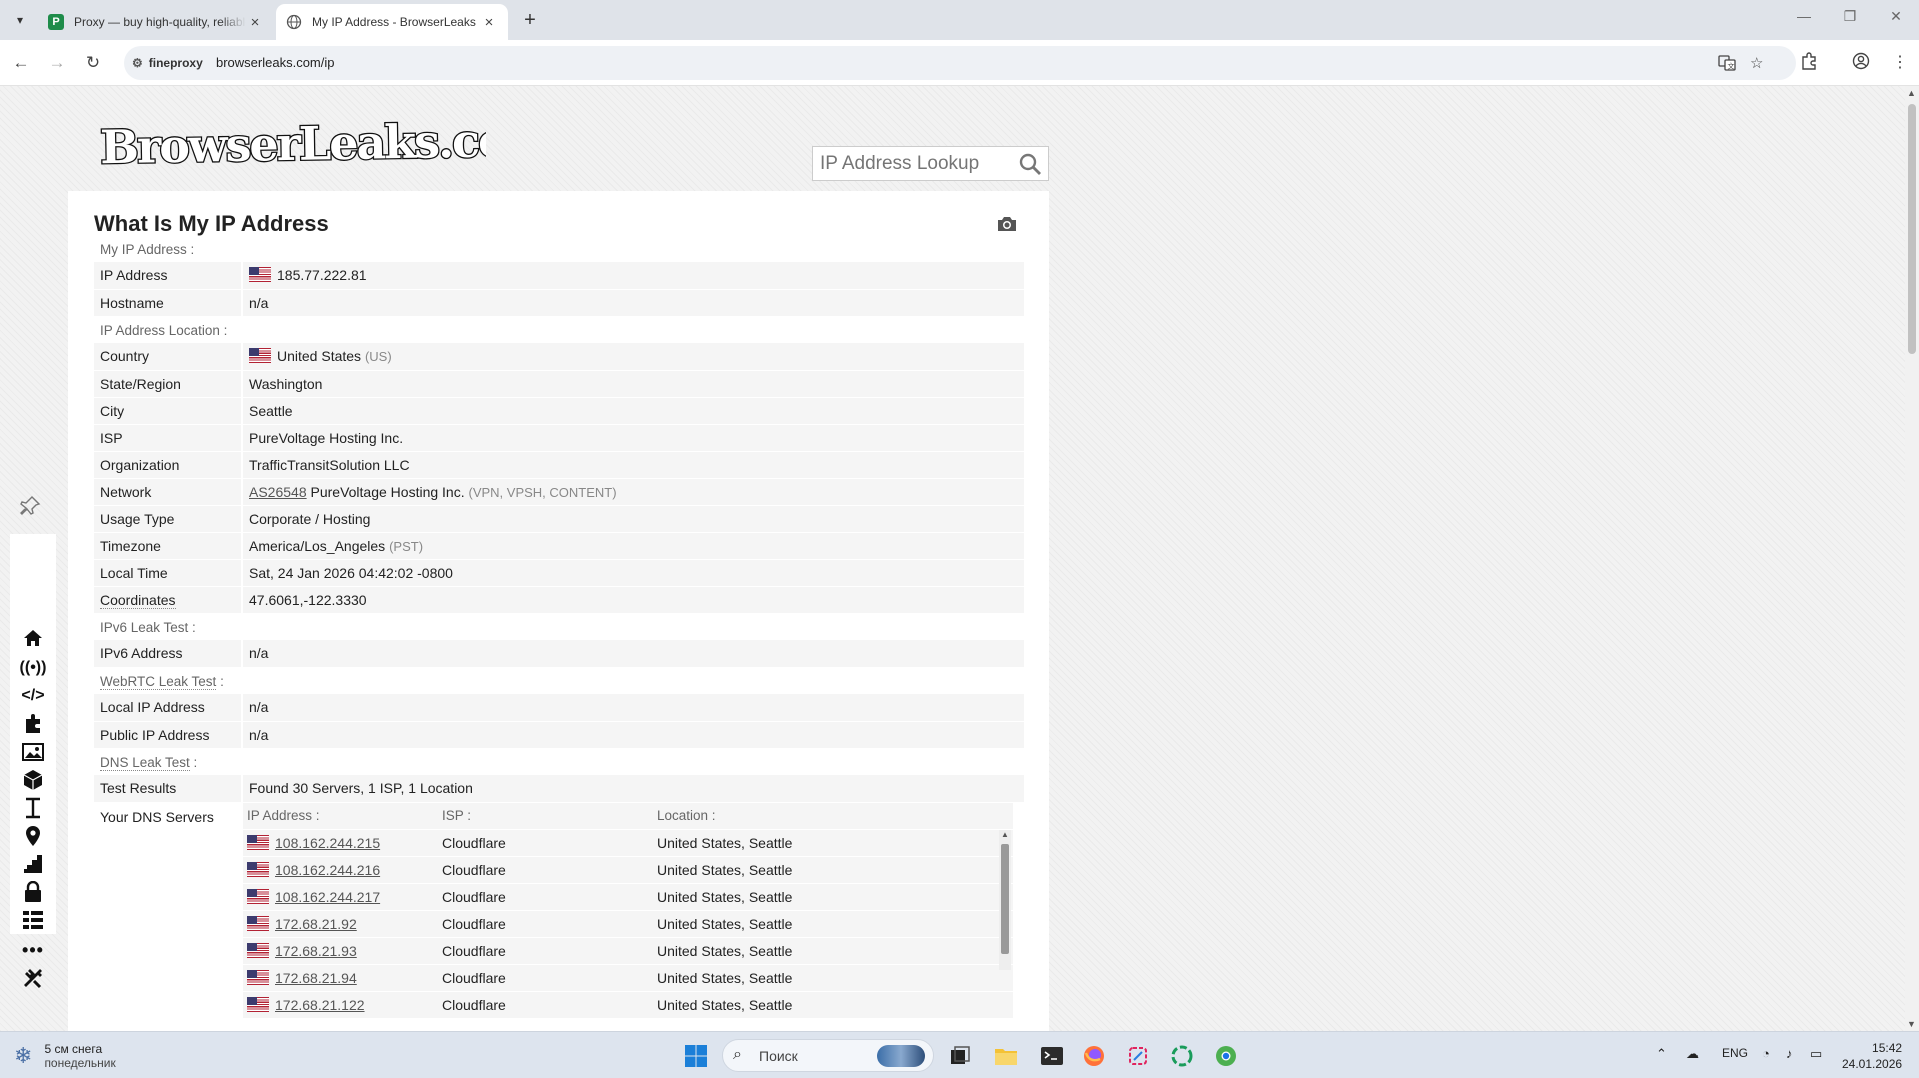  What do you see at coordinates (1912, 229) in the screenshot?
I see `page-scroll-thumb` at bounding box center [1912, 229].